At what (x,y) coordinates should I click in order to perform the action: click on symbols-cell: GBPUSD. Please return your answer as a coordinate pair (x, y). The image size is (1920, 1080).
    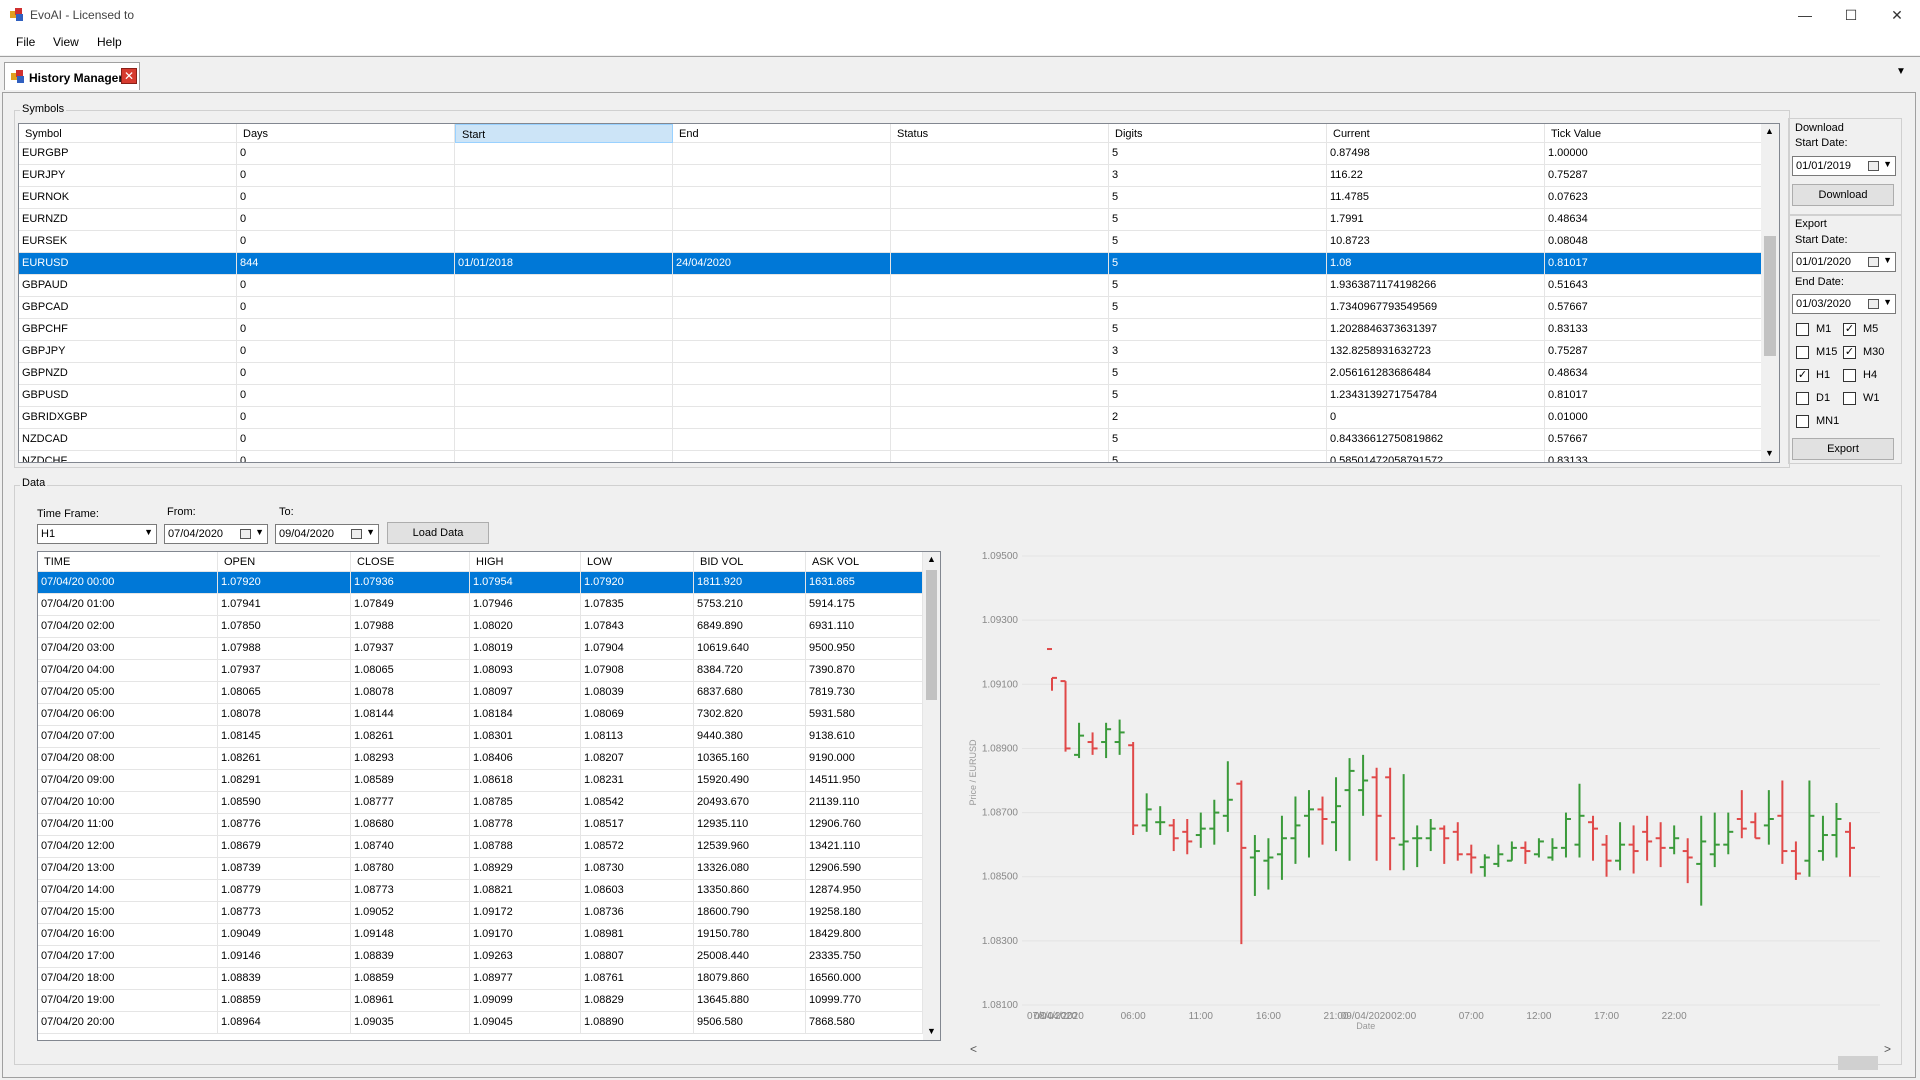
    Looking at the image, I should click on (128, 396).